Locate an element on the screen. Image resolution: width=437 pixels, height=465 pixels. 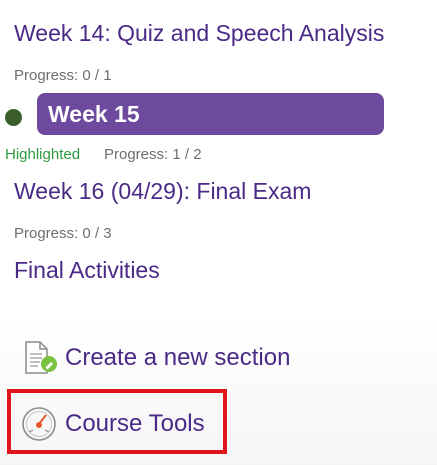
highlighted-badge: Highlighted is located at coordinates (43, 154).